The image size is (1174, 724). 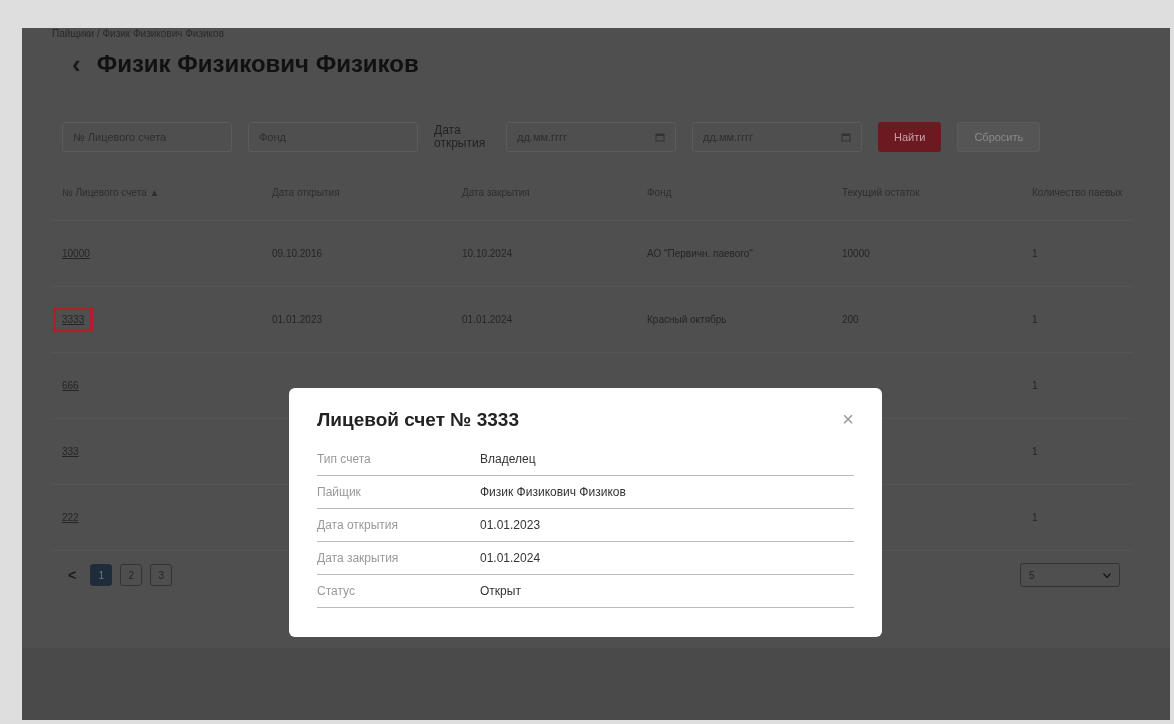 What do you see at coordinates (511, 558) in the screenshot?
I see `field-value: 01.01.2024` at bounding box center [511, 558].